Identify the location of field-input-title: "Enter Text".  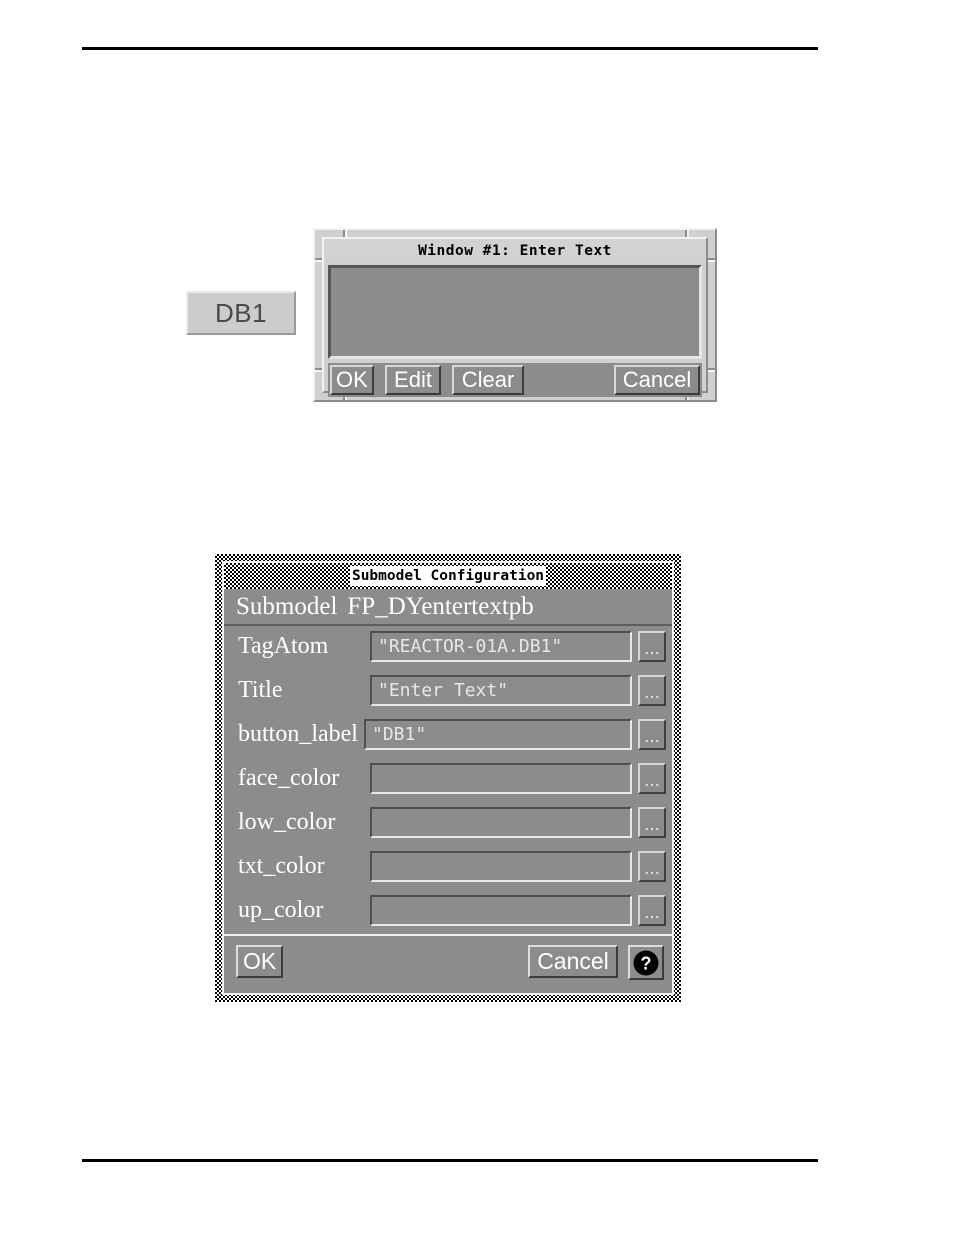
(501, 690).